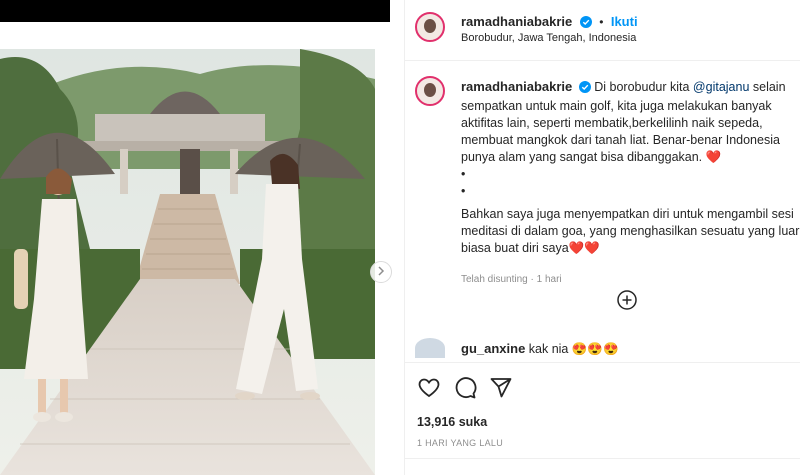 This screenshot has width=800, height=475. I want to click on heart-icon, so click(429, 388).